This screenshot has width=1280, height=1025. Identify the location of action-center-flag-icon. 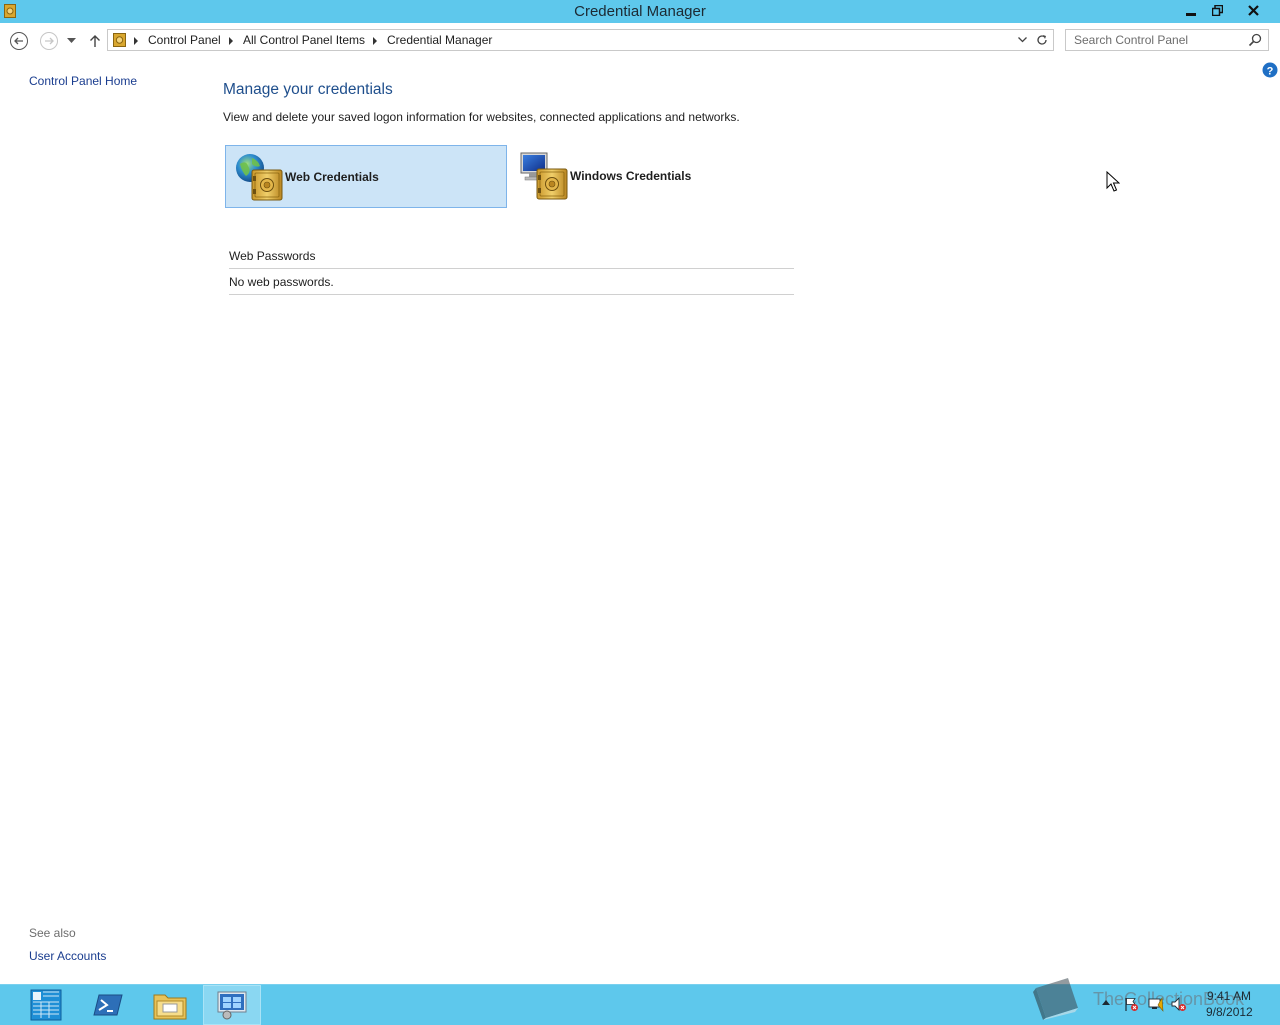
(1131, 1004).